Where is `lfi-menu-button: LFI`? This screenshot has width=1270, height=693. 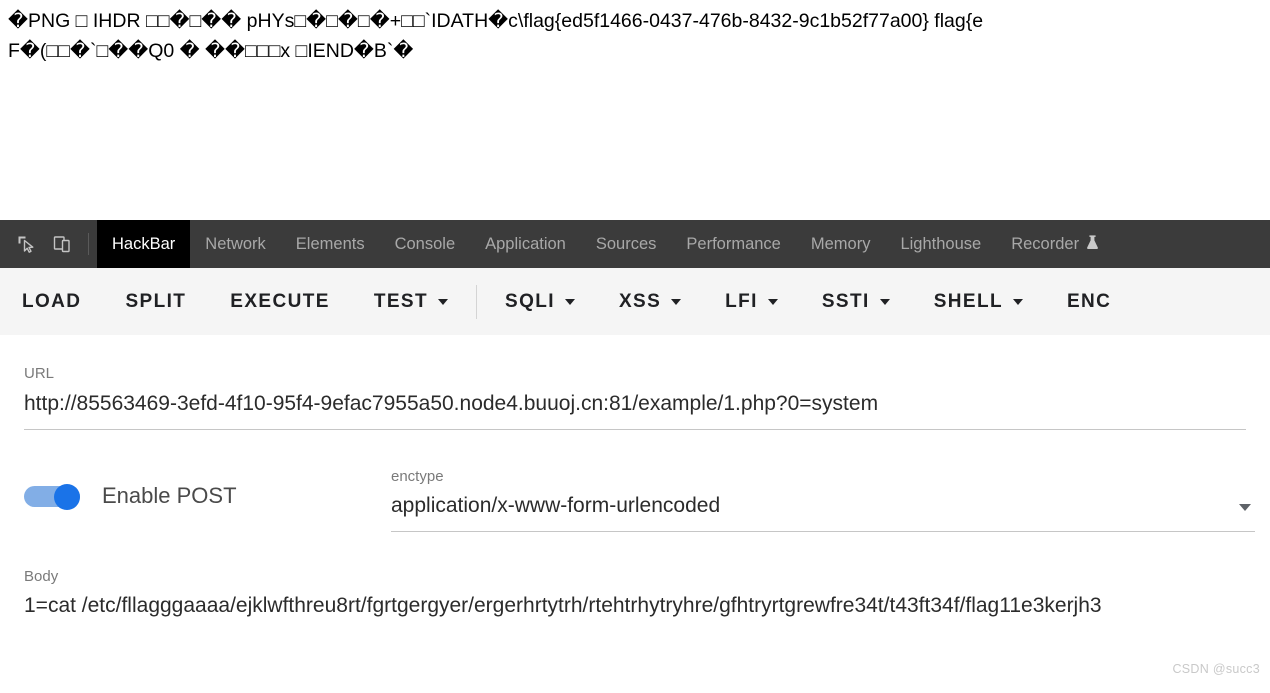
lfi-menu-button: LFI is located at coordinates (751, 301).